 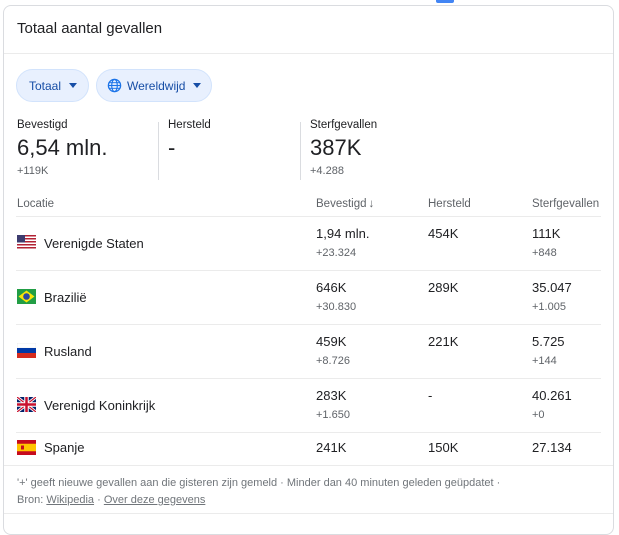 I want to click on recovered-value: 221K, so click(x=443, y=341).